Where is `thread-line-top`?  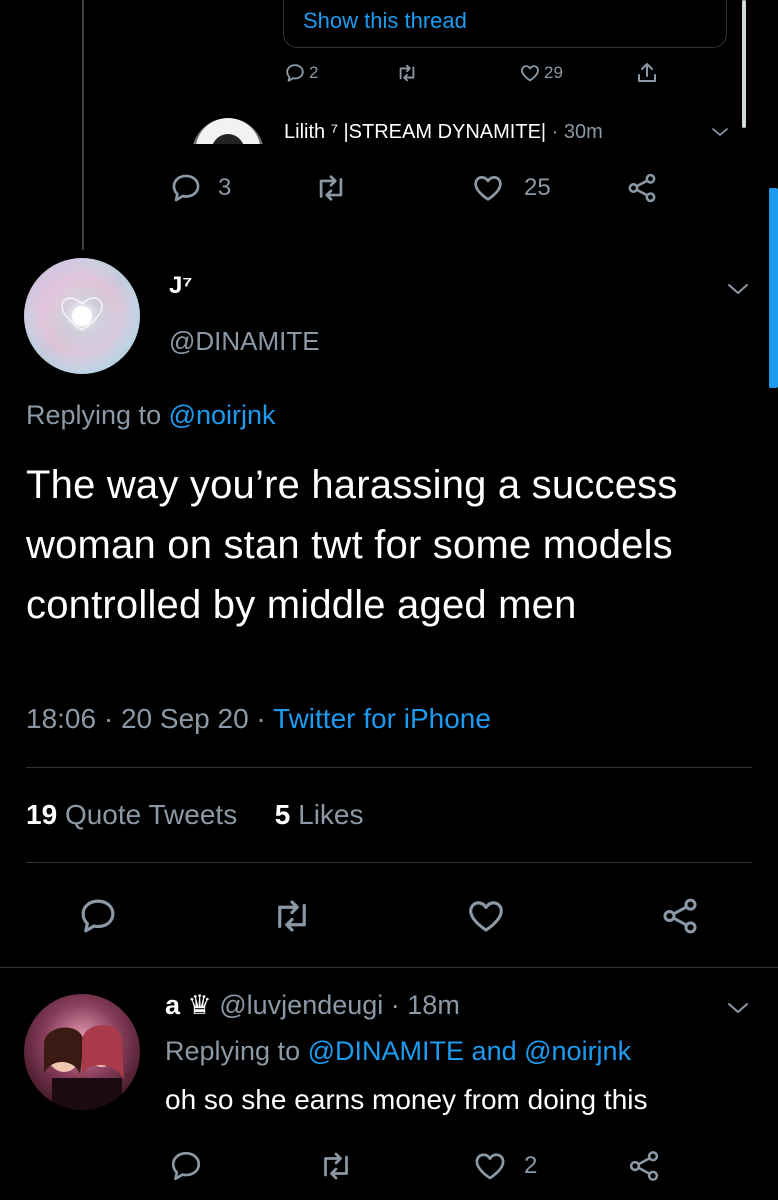
thread-line-top is located at coordinates (83, 125).